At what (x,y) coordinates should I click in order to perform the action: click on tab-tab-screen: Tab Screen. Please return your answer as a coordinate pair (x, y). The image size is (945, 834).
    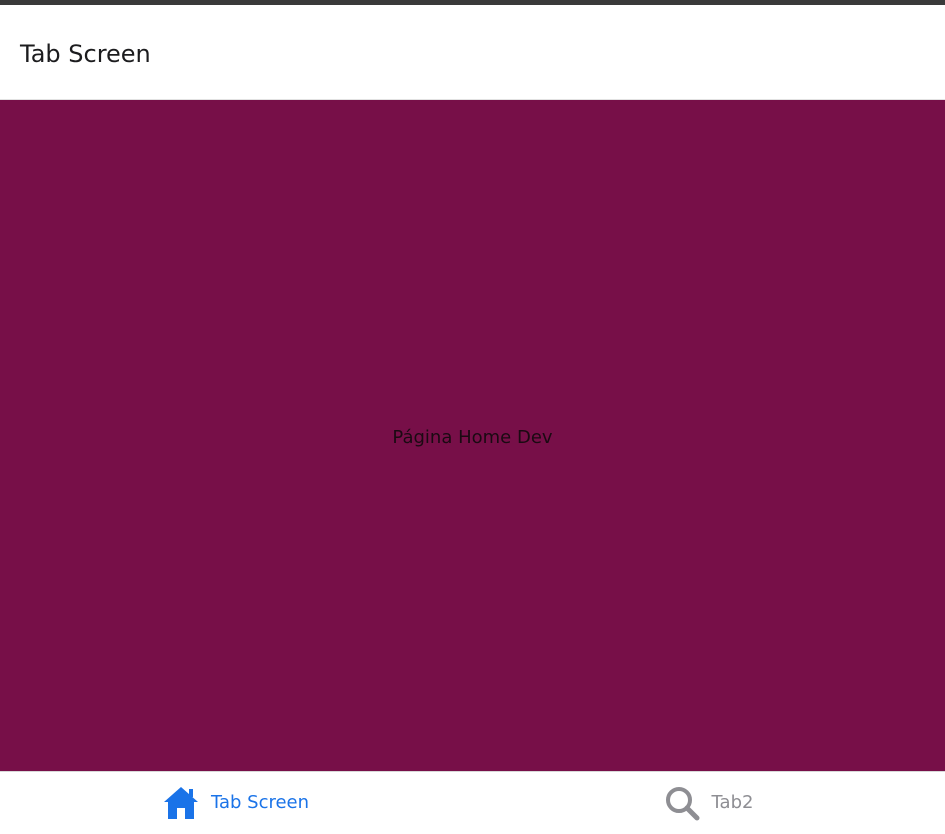
    Looking at the image, I should click on (236, 803).